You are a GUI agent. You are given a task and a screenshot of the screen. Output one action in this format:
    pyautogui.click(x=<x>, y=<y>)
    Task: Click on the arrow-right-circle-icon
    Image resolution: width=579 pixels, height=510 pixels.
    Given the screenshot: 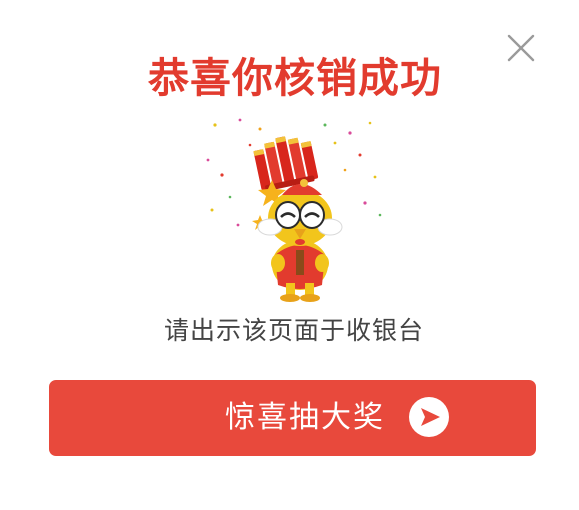 What is the action you would take?
    pyautogui.click(x=429, y=417)
    